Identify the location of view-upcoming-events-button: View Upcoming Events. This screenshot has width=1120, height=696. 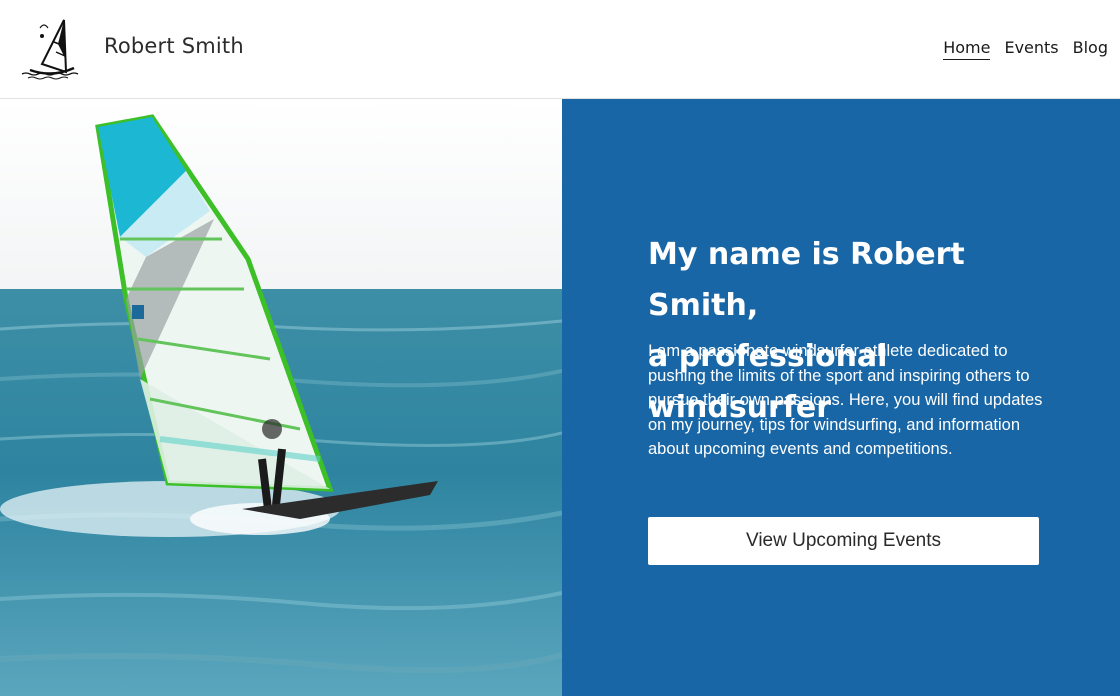
(843, 541).